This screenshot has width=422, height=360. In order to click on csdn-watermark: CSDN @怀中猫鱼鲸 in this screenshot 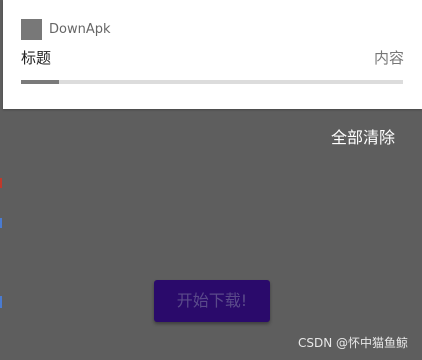, I will do `click(352, 343)`.